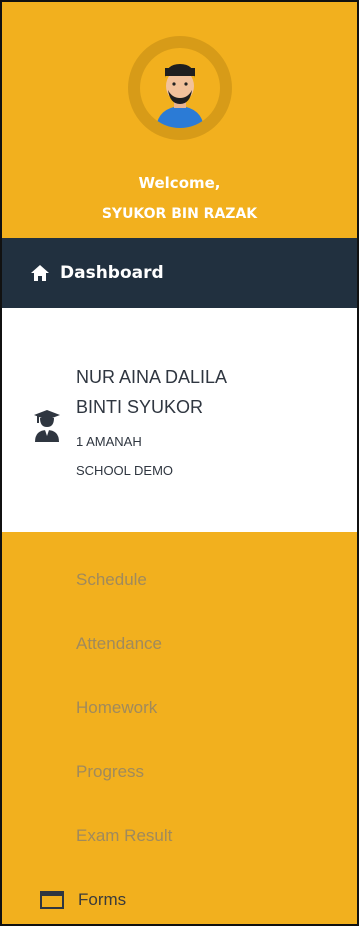  What do you see at coordinates (179, 896) in the screenshot?
I see `menu-item-forms: Forms` at bounding box center [179, 896].